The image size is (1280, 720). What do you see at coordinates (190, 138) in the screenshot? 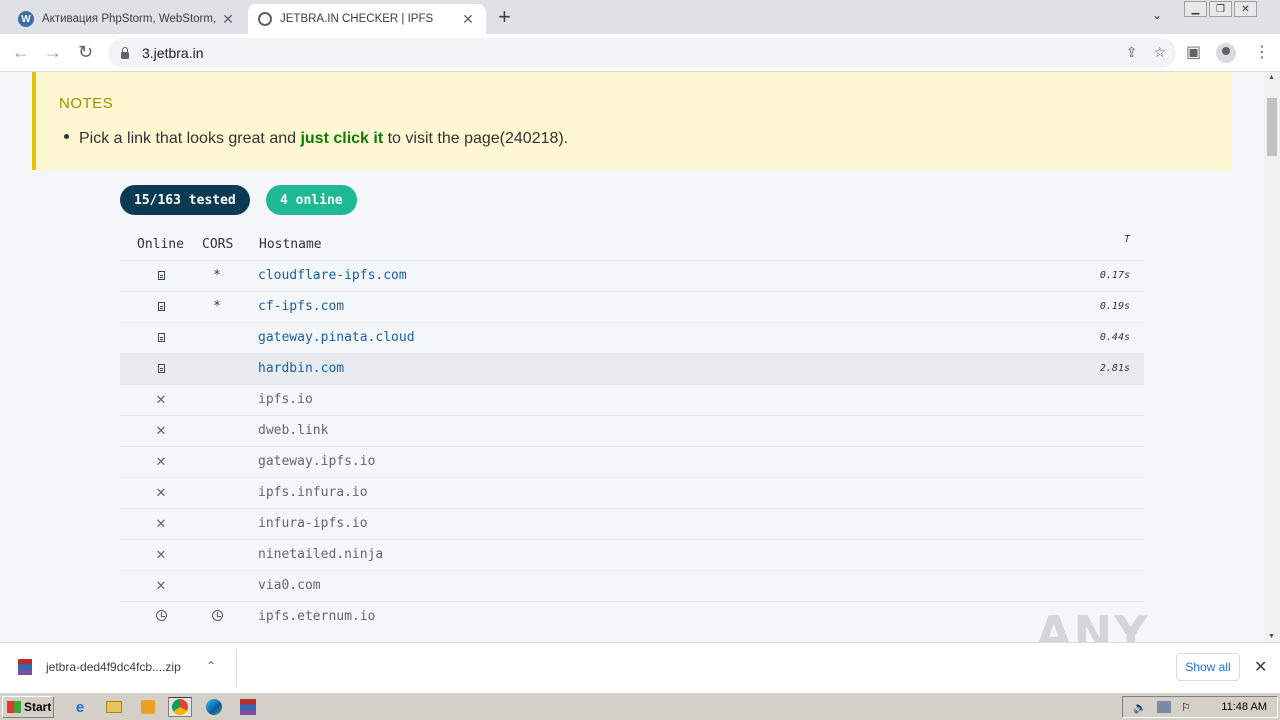
I see `notes-text-before: Pick a link that looks great and` at bounding box center [190, 138].